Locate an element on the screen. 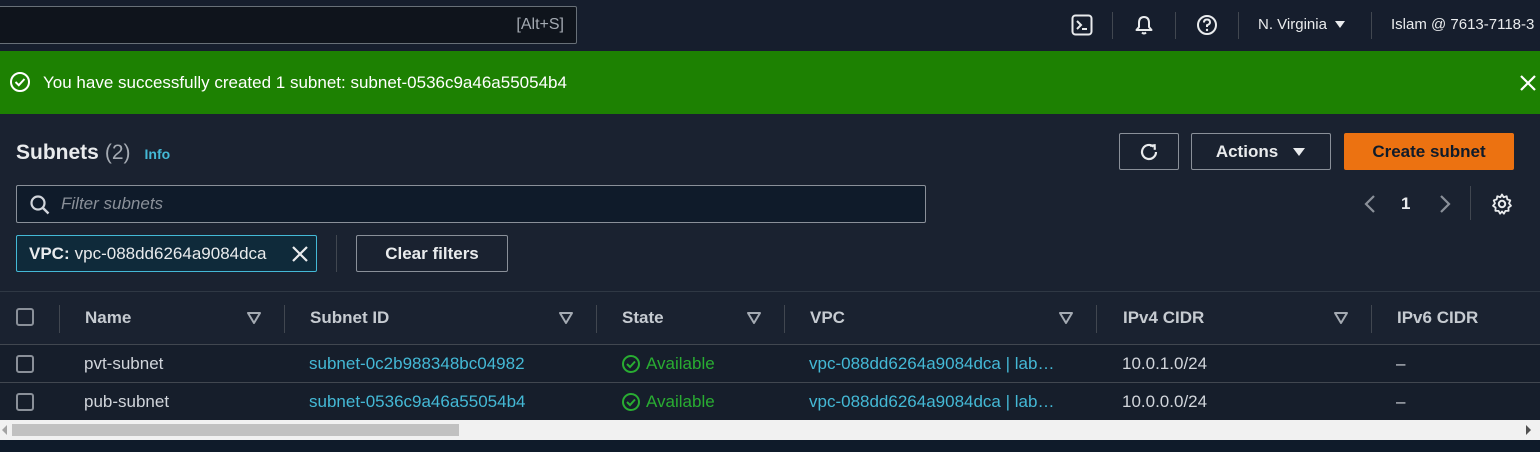  actions-button: Actions is located at coordinates (1261, 151).